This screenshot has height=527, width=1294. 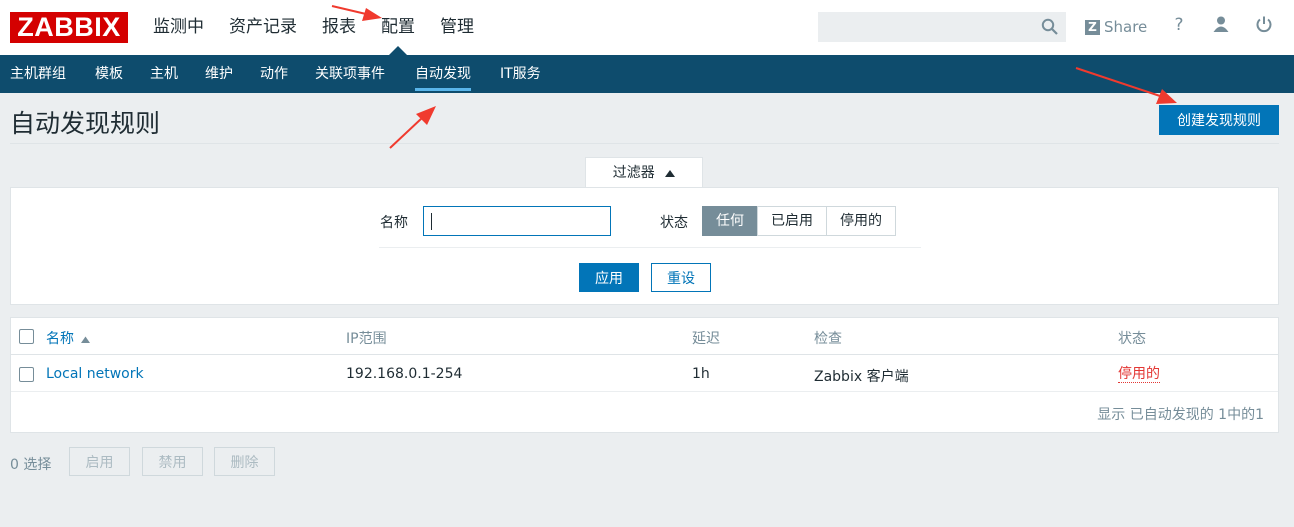 I want to click on filter-name-input, so click(x=517, y=221).